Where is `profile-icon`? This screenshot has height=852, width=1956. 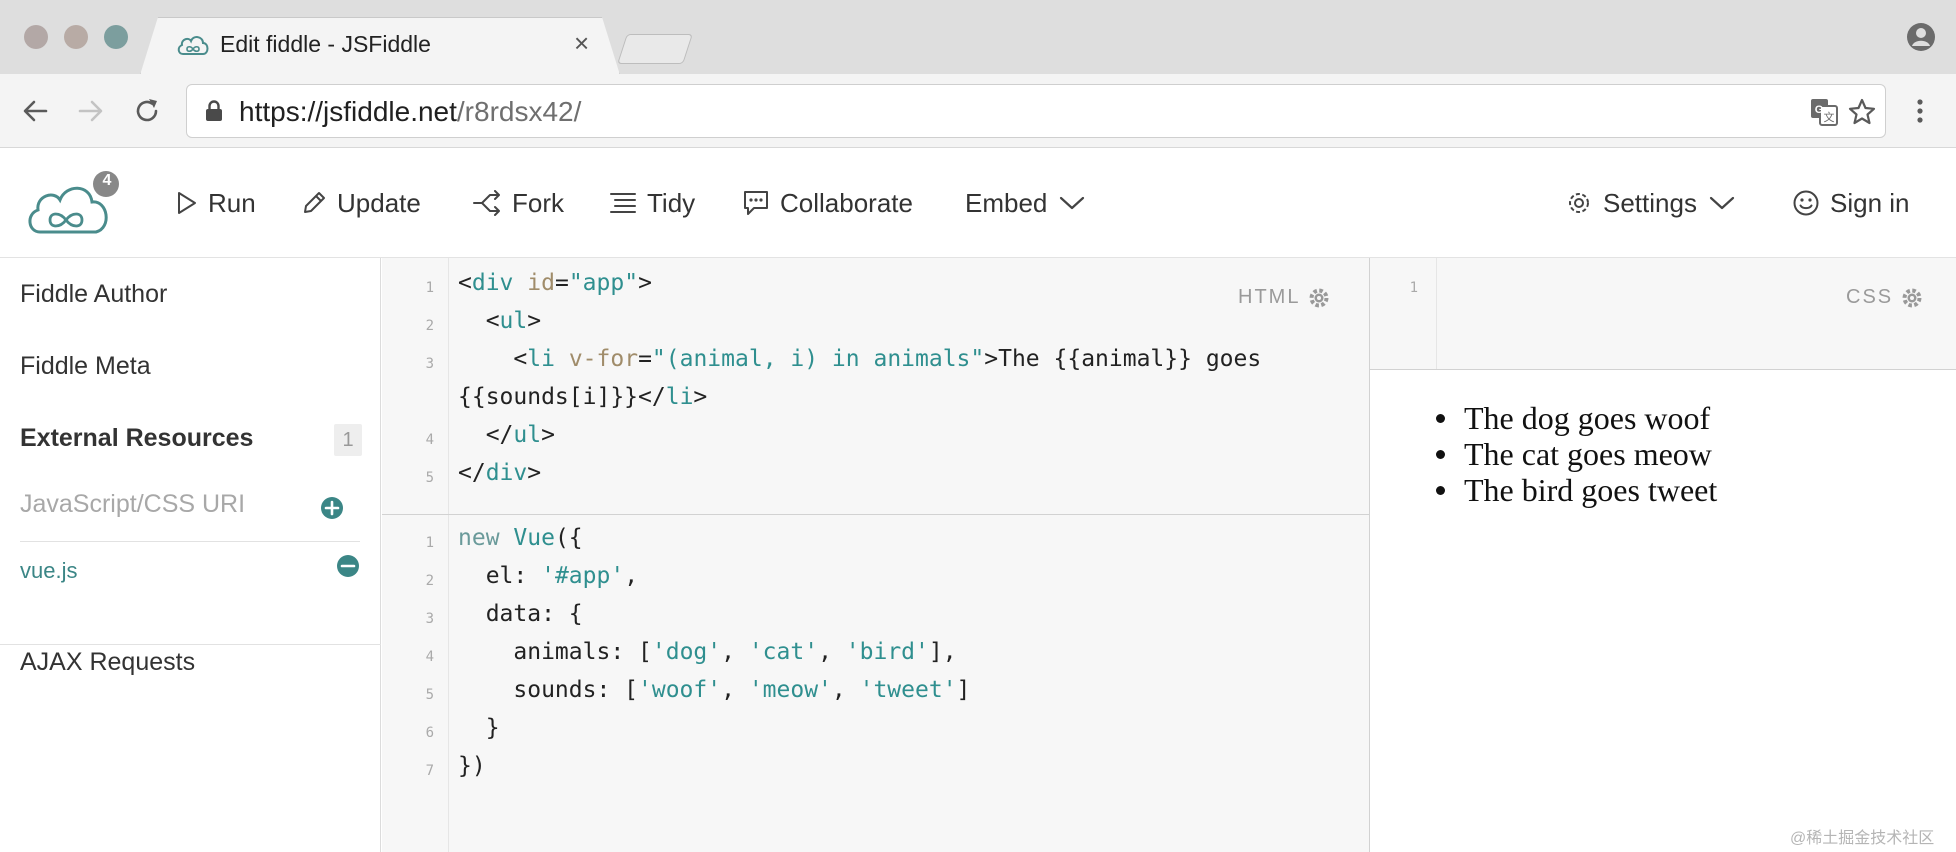 profile-icon is located at coordinates (1921, 37).